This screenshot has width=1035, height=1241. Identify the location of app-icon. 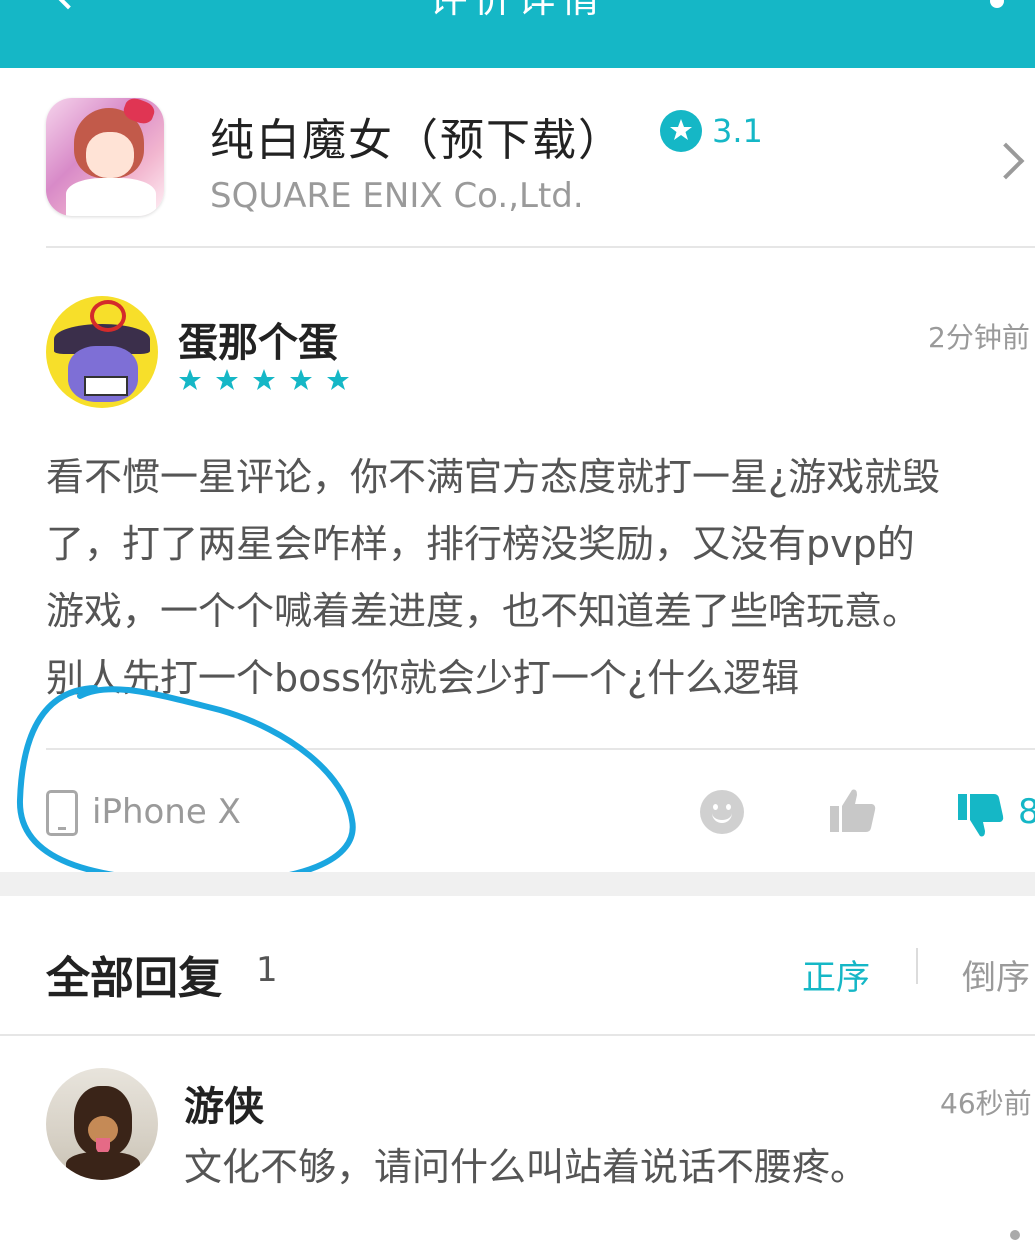
(105, 157).